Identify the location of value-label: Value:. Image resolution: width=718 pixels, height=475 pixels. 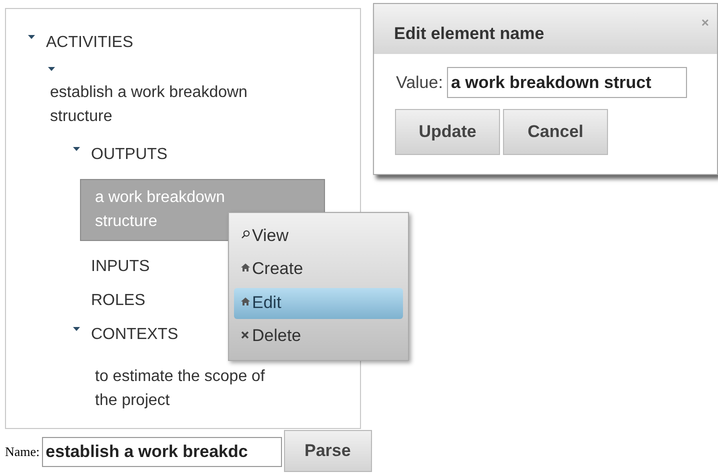
(419, 83).